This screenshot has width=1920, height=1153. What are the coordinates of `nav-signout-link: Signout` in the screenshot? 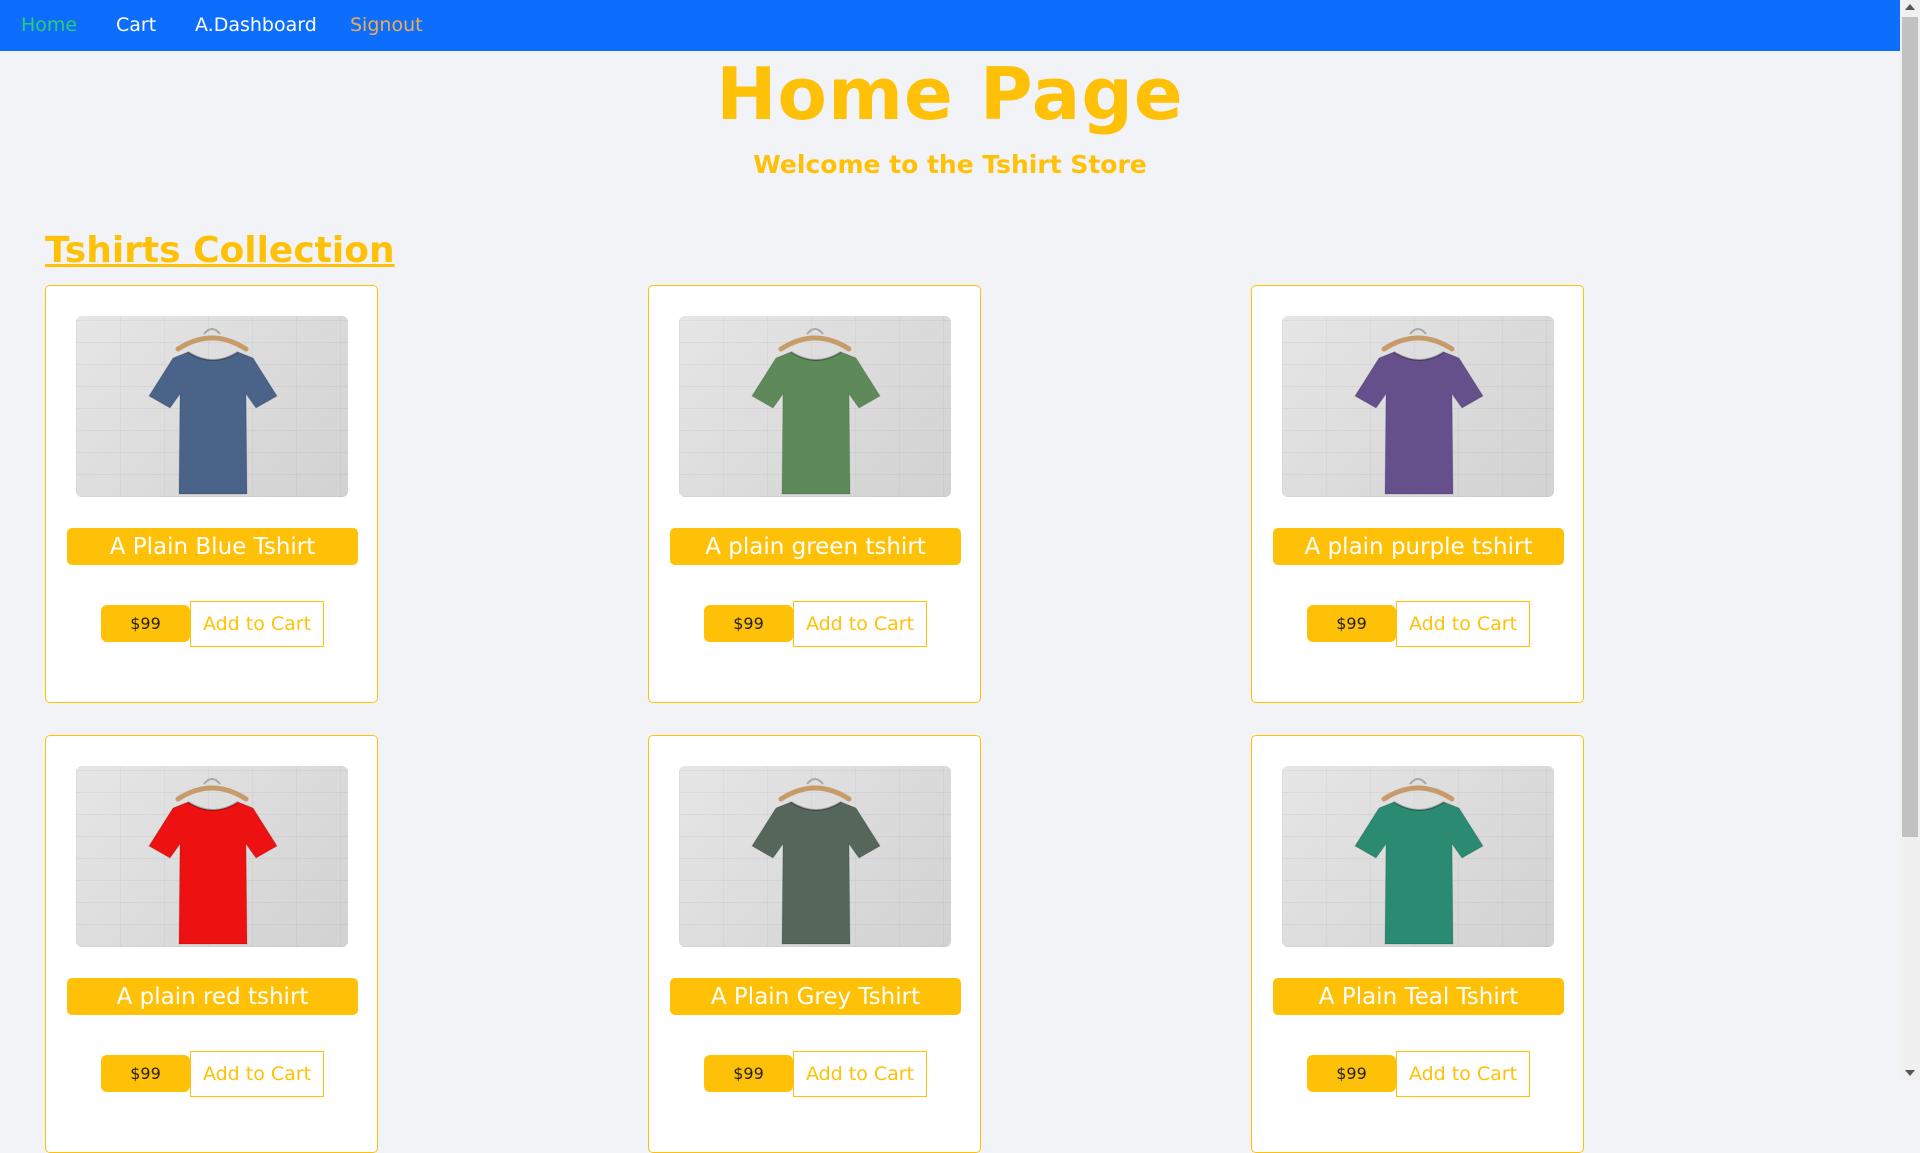 It's located at (386, 25).